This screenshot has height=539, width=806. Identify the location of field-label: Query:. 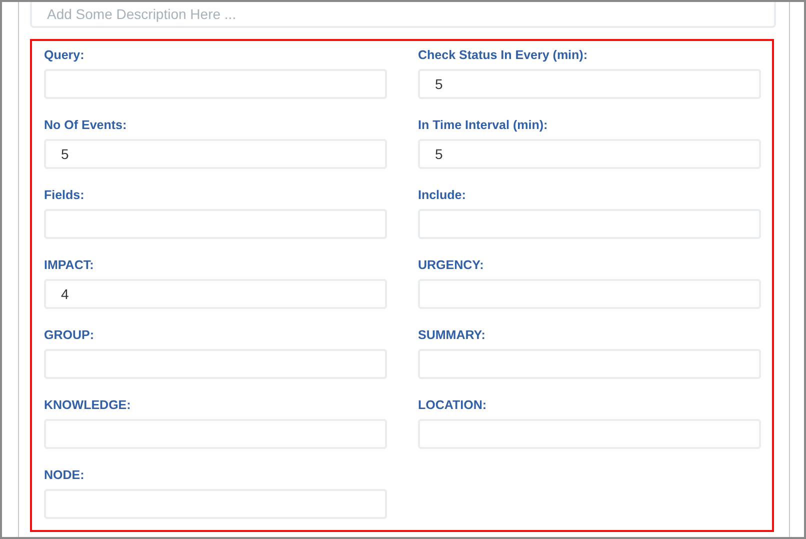
(64, 55).